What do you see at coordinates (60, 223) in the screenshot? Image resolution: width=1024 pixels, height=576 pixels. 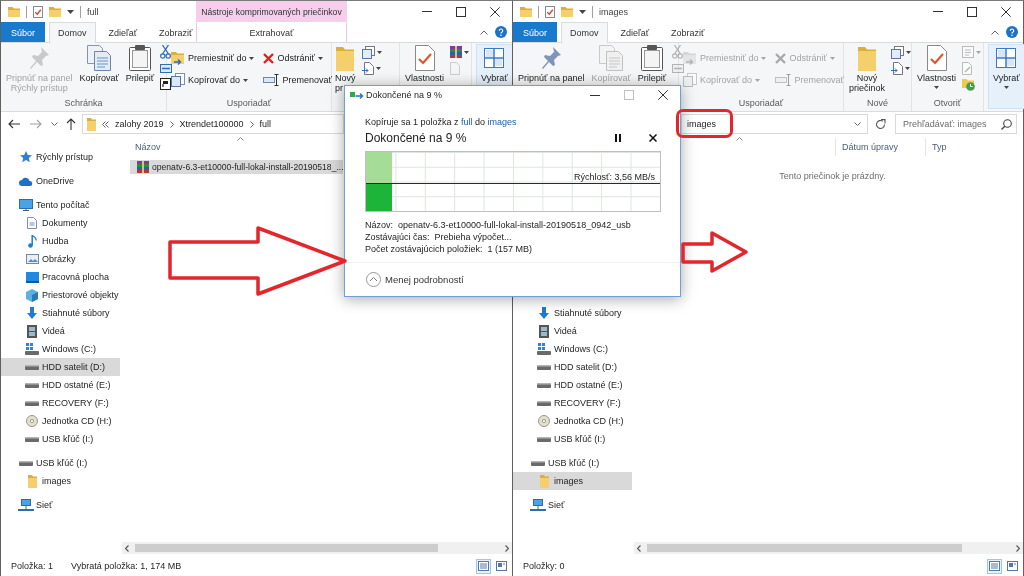 I see `nav-item: Dokumenty` at bounding box center [60, 223].